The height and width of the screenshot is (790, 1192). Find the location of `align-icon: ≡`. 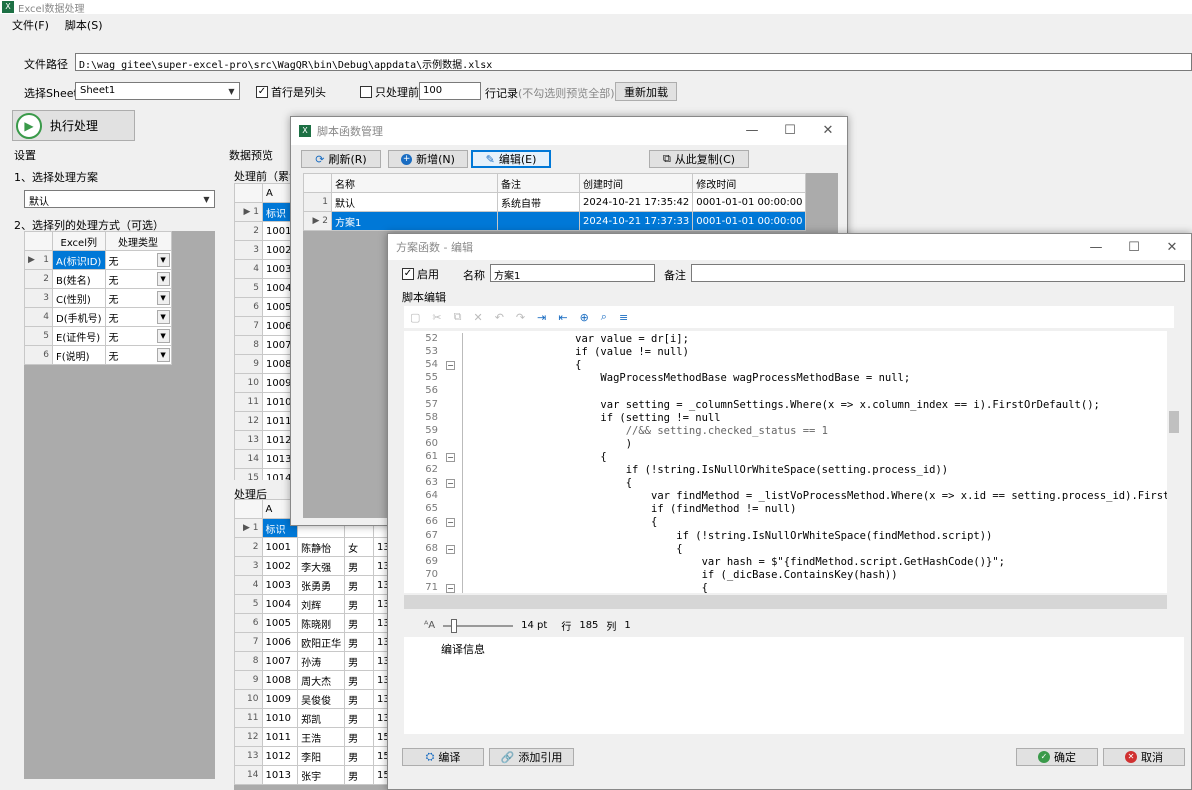

align-icon: ≡ is located at coordinates (623, 317).